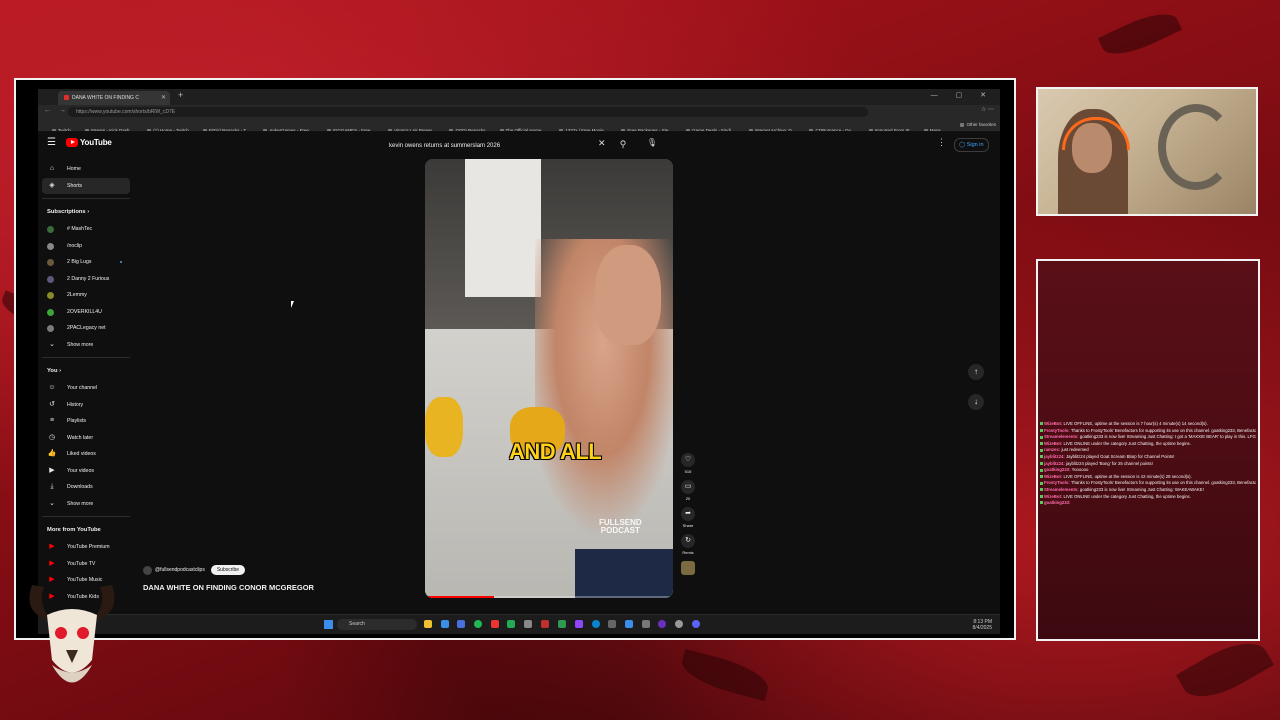 The width and height of the screenshot is (1280, 720). Describe the element at coordinates (623, 144) in the screenshot. I see `search-icon: ⚲` at that location.